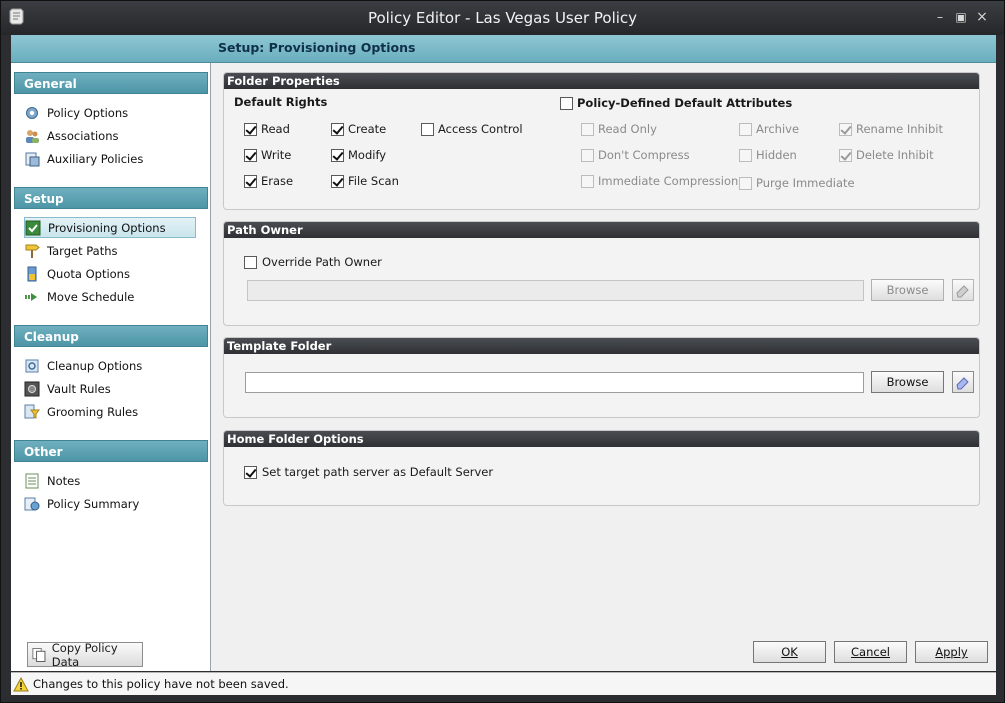 This screenshot has height=703, width=1005. Describe the element at coordinates (79, 388) in the screenshot. I see `sidebar-item-label: Vault Rules` at that location.